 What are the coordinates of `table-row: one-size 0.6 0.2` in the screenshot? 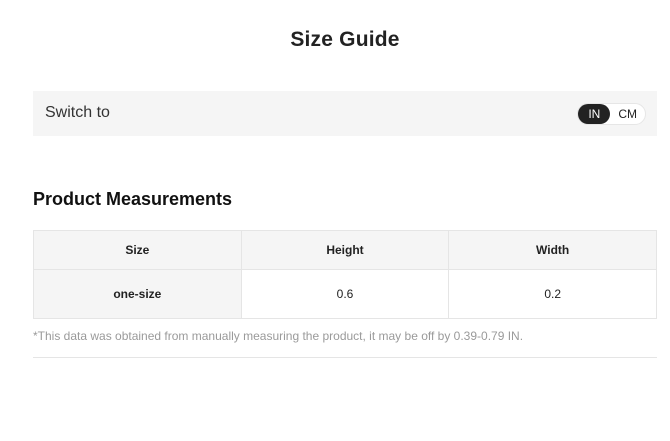 It's located at (345, 294).